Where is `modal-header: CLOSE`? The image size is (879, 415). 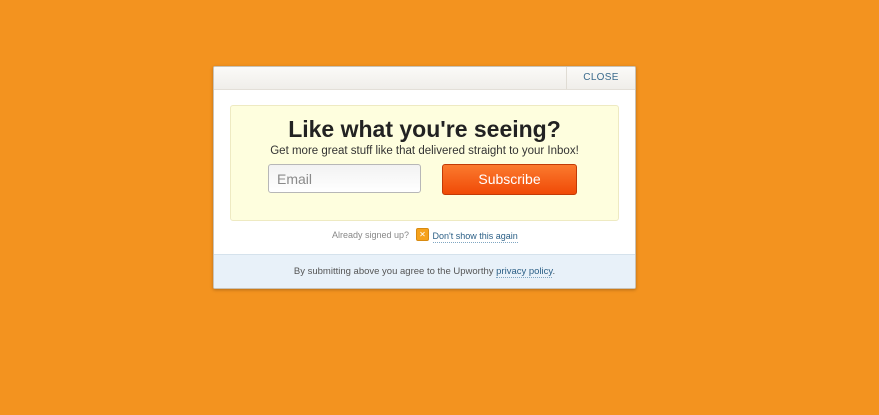 modal-header: CLOSE is located at coordinates (424, 78).